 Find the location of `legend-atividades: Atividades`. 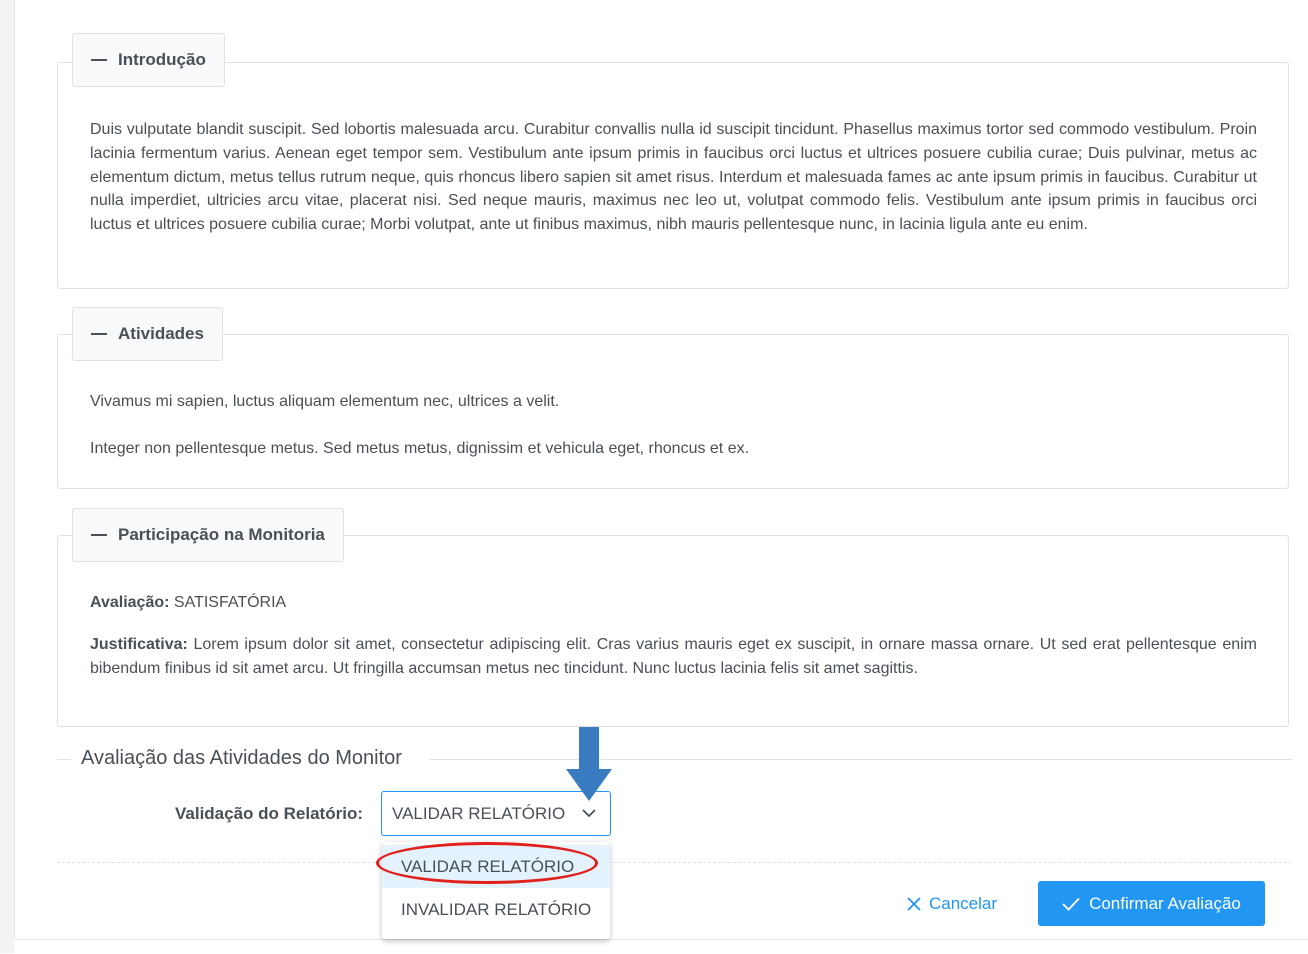

legend-atividades: Atividades is located at coordinates (147, 334).